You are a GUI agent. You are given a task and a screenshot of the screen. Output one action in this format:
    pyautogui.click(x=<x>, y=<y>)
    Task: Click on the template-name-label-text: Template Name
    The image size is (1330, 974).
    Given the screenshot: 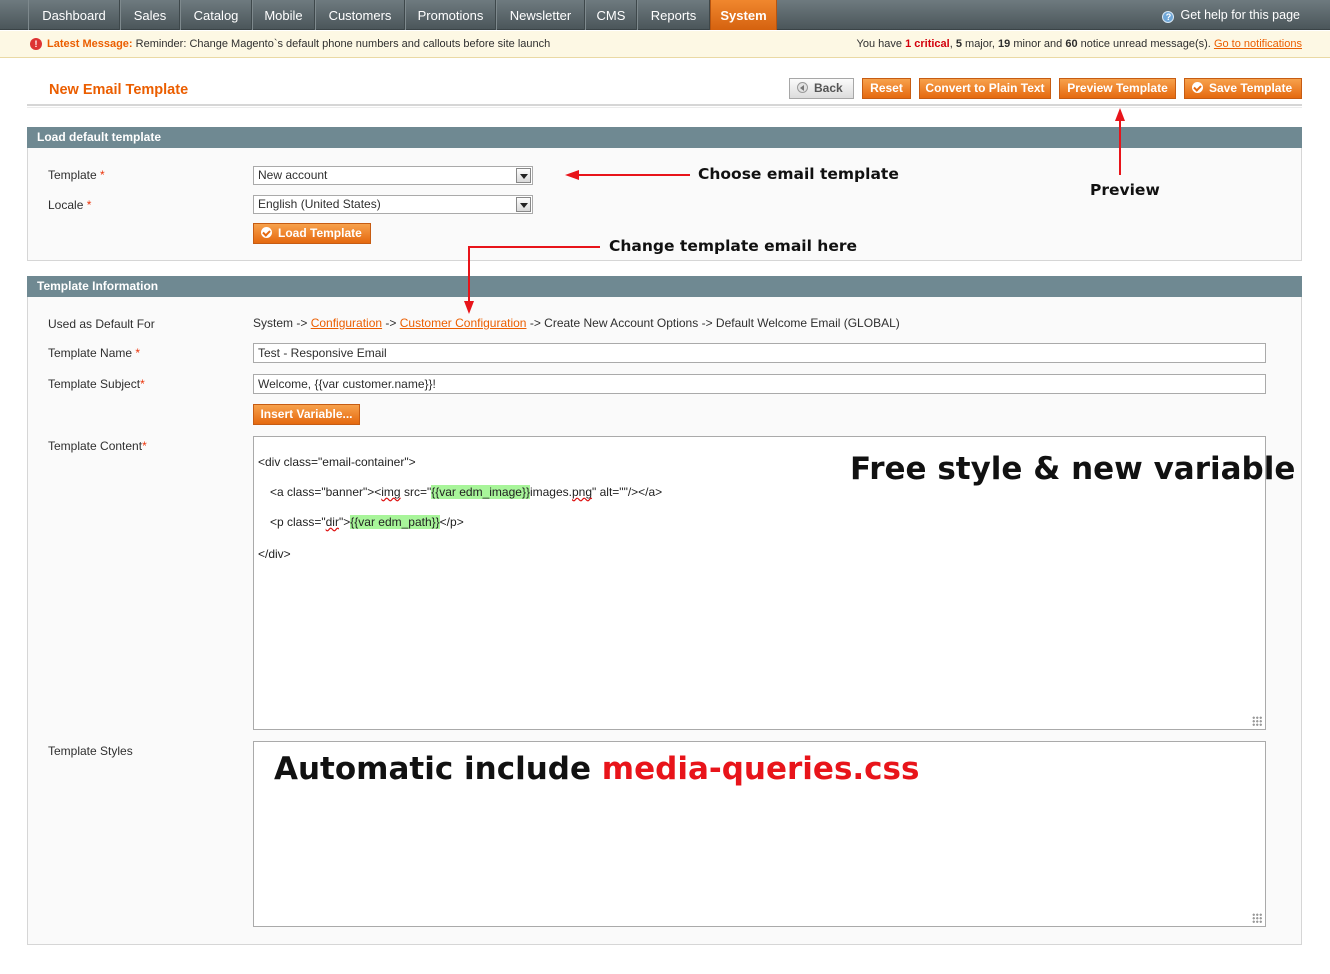 What is the action you would take?
    pyautogui.click(x=90, y=353)
    